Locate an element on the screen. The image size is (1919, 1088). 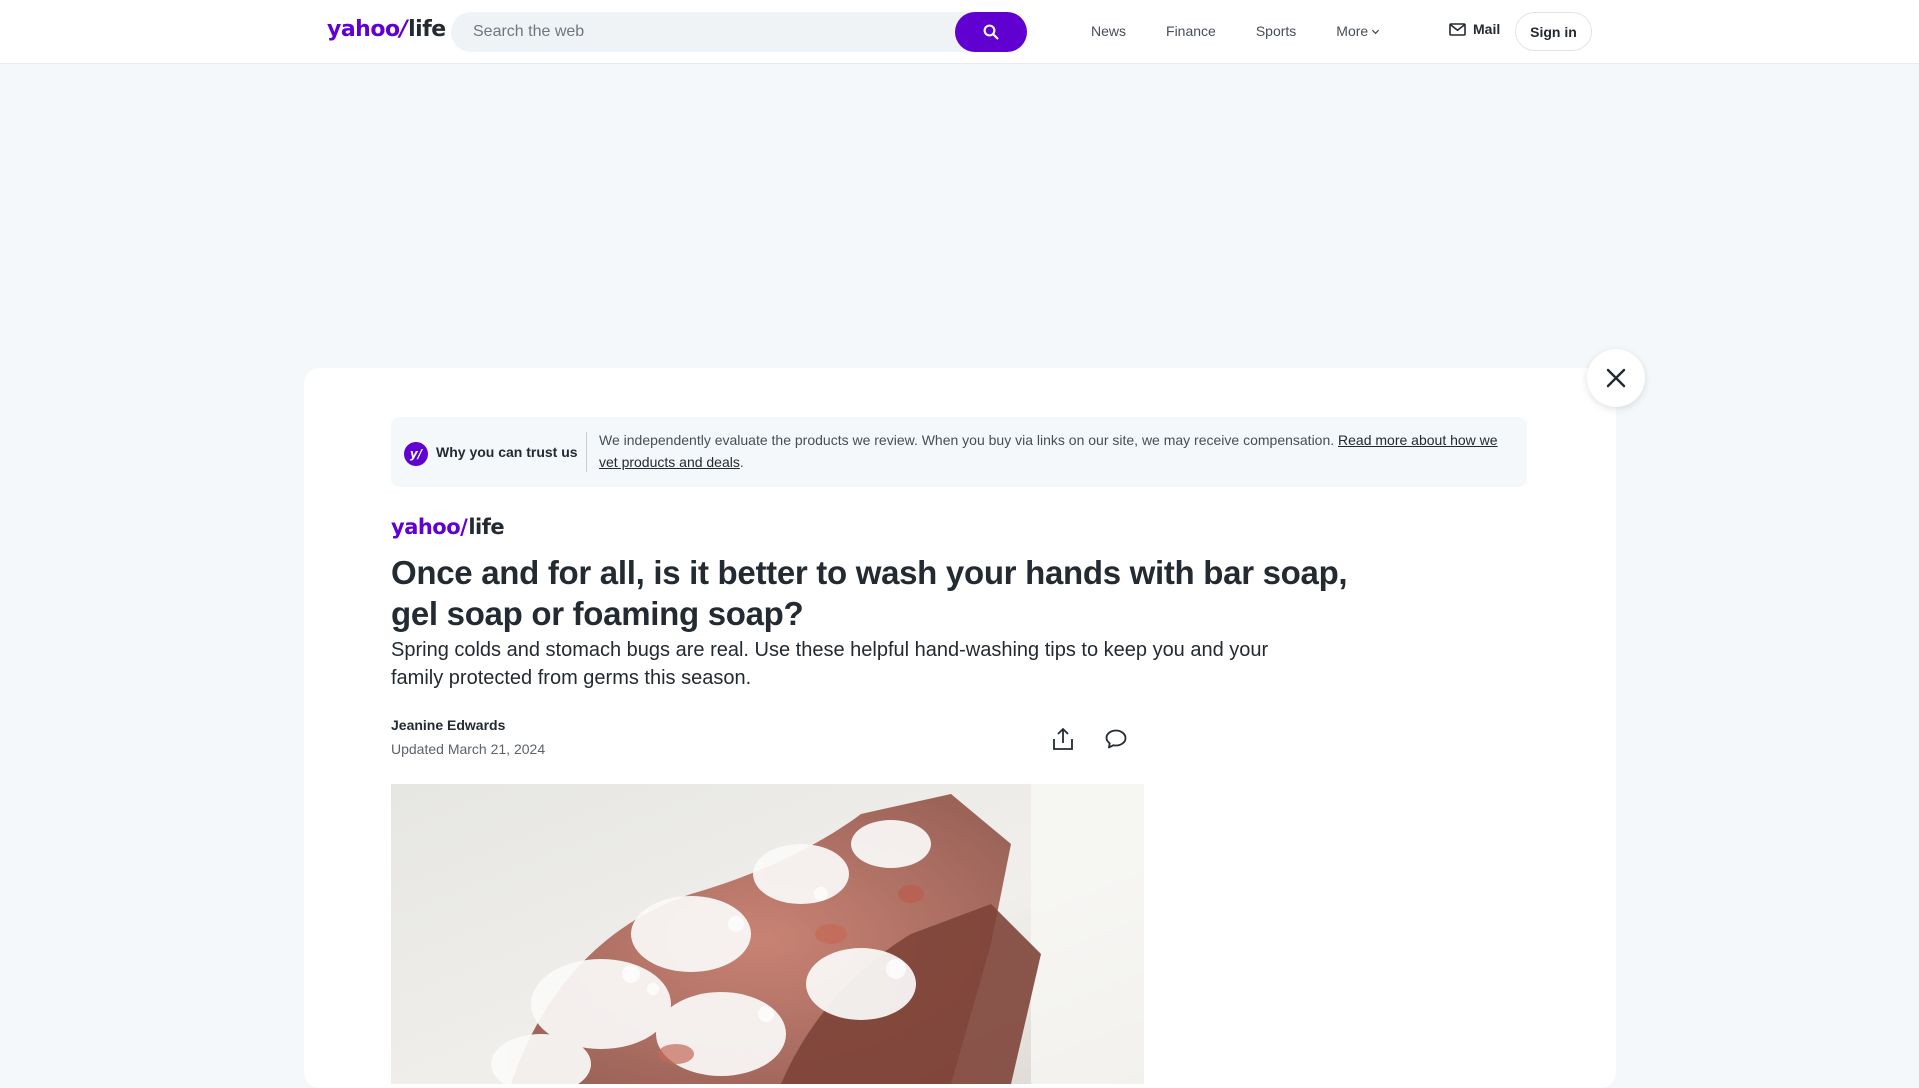
nav-more: More is located at coordinates (1358, 31).